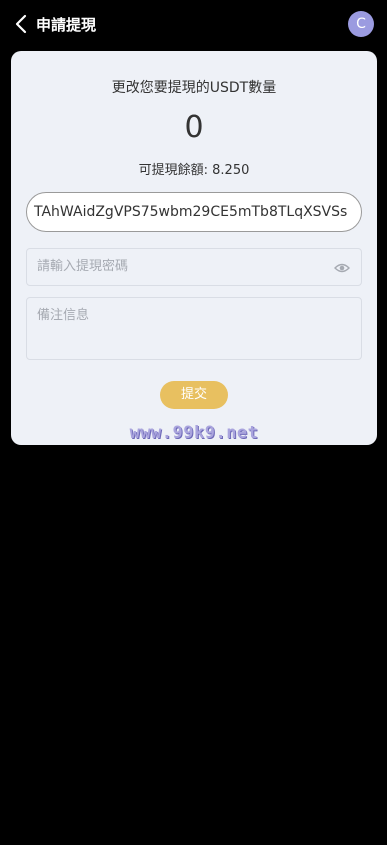  What do you see at coordinates (22, 24) in the screenshot?
I see `back-arrow-icon` at bounding box center [22, 24].